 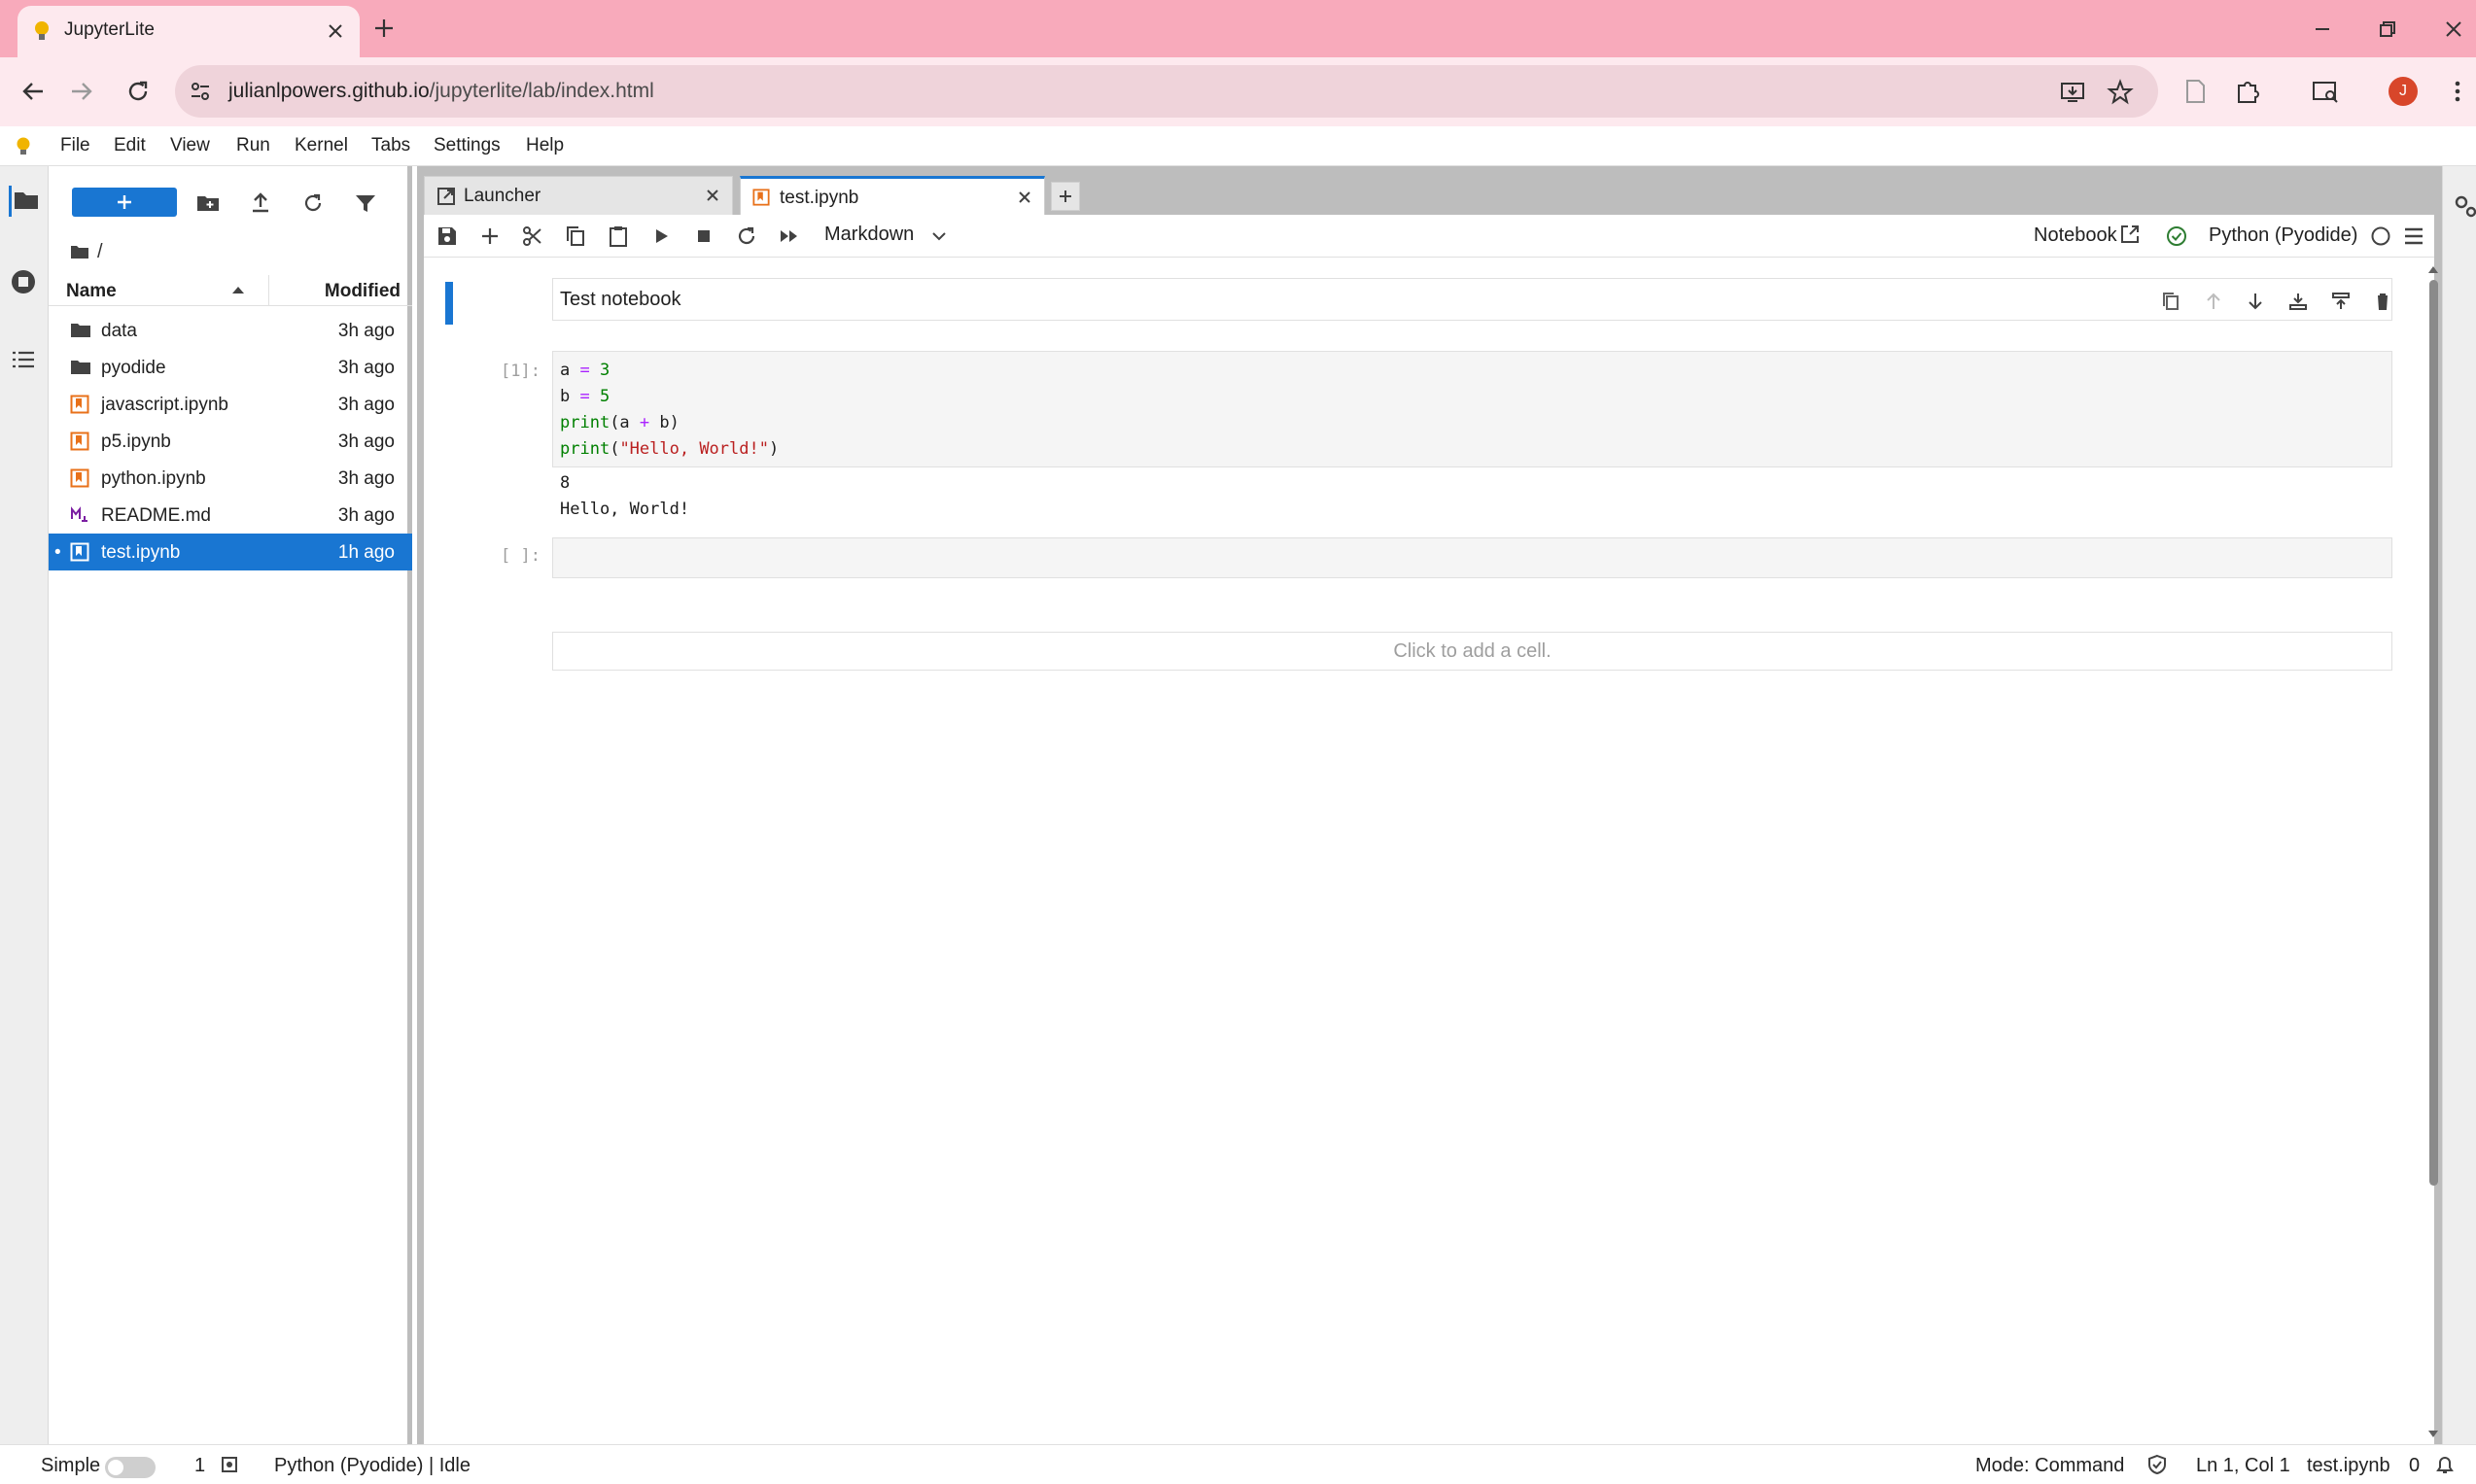 What do you see at coordinates (229, 1464) in the screenshot?
I see `kernel-gear-icon` at bounding box center [229, 1464].